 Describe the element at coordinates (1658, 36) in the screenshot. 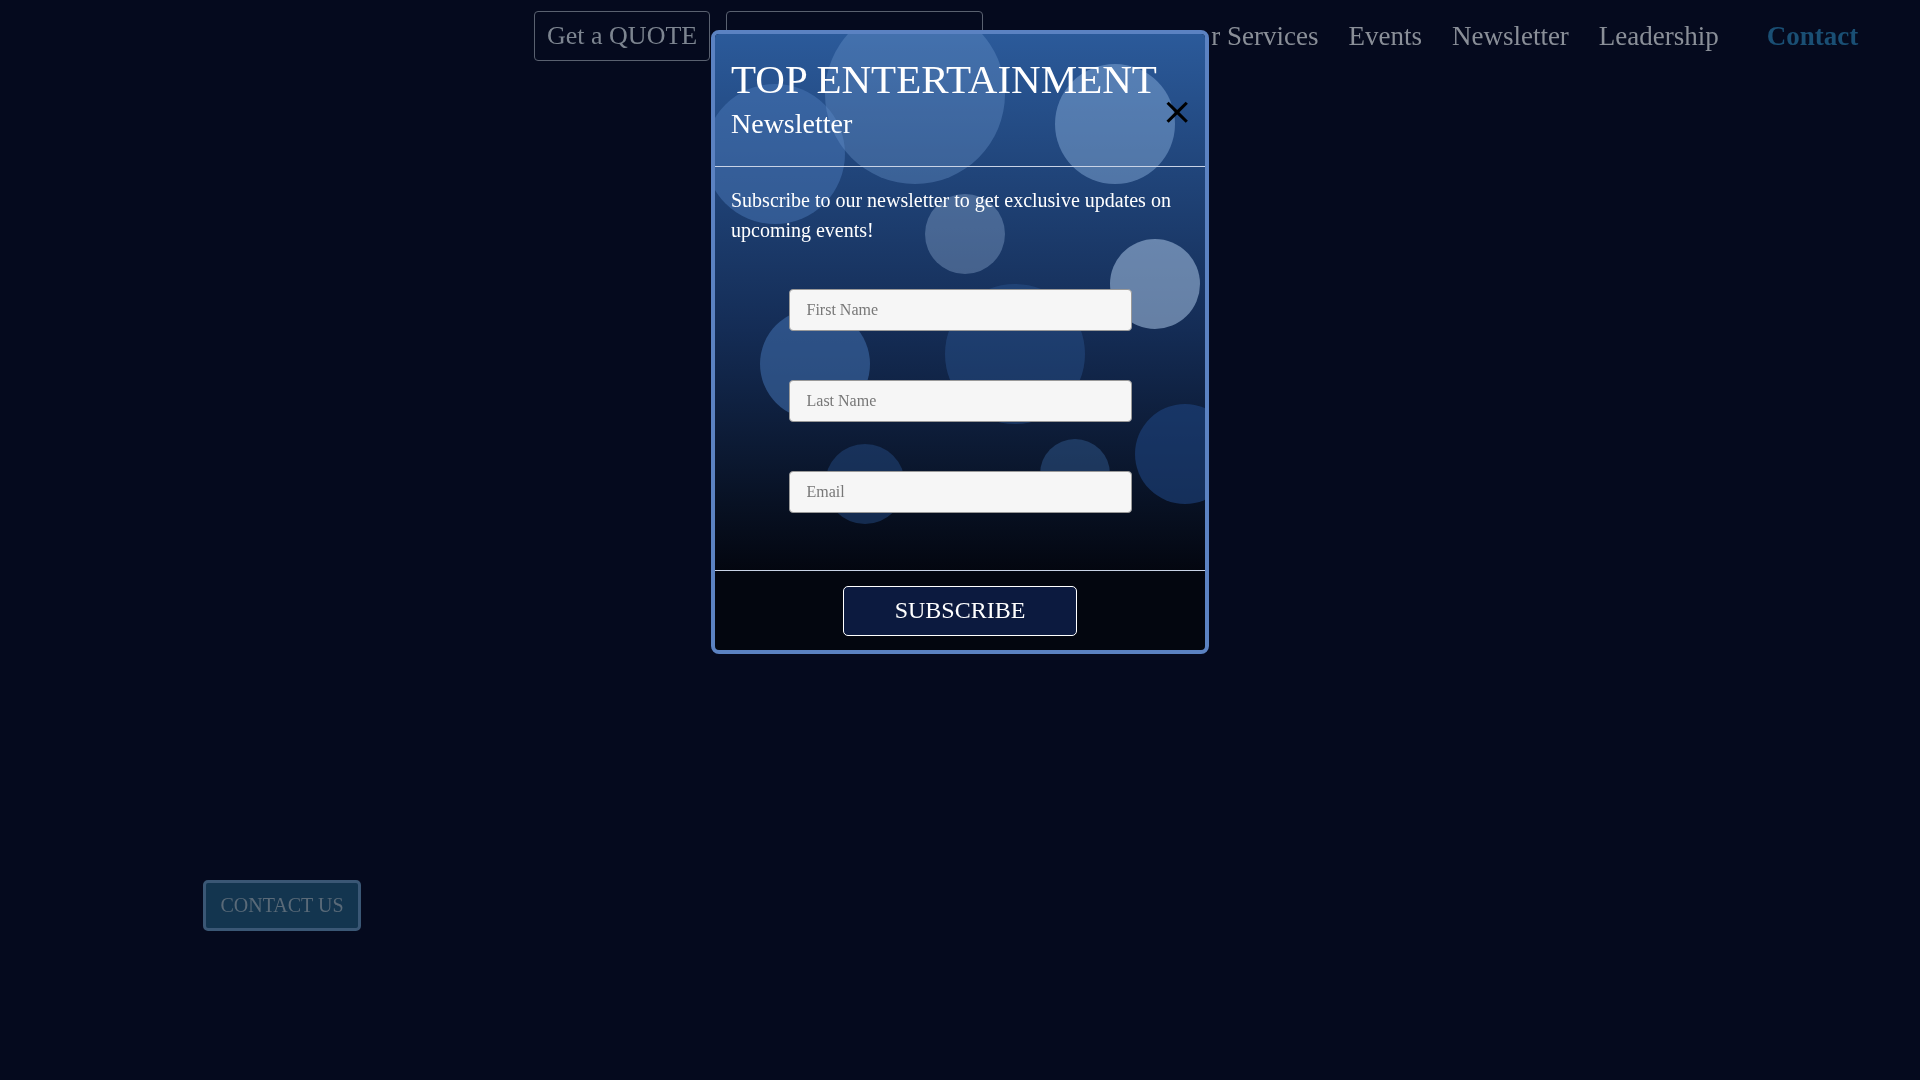

I see `nav-link: Leadership` at that location.